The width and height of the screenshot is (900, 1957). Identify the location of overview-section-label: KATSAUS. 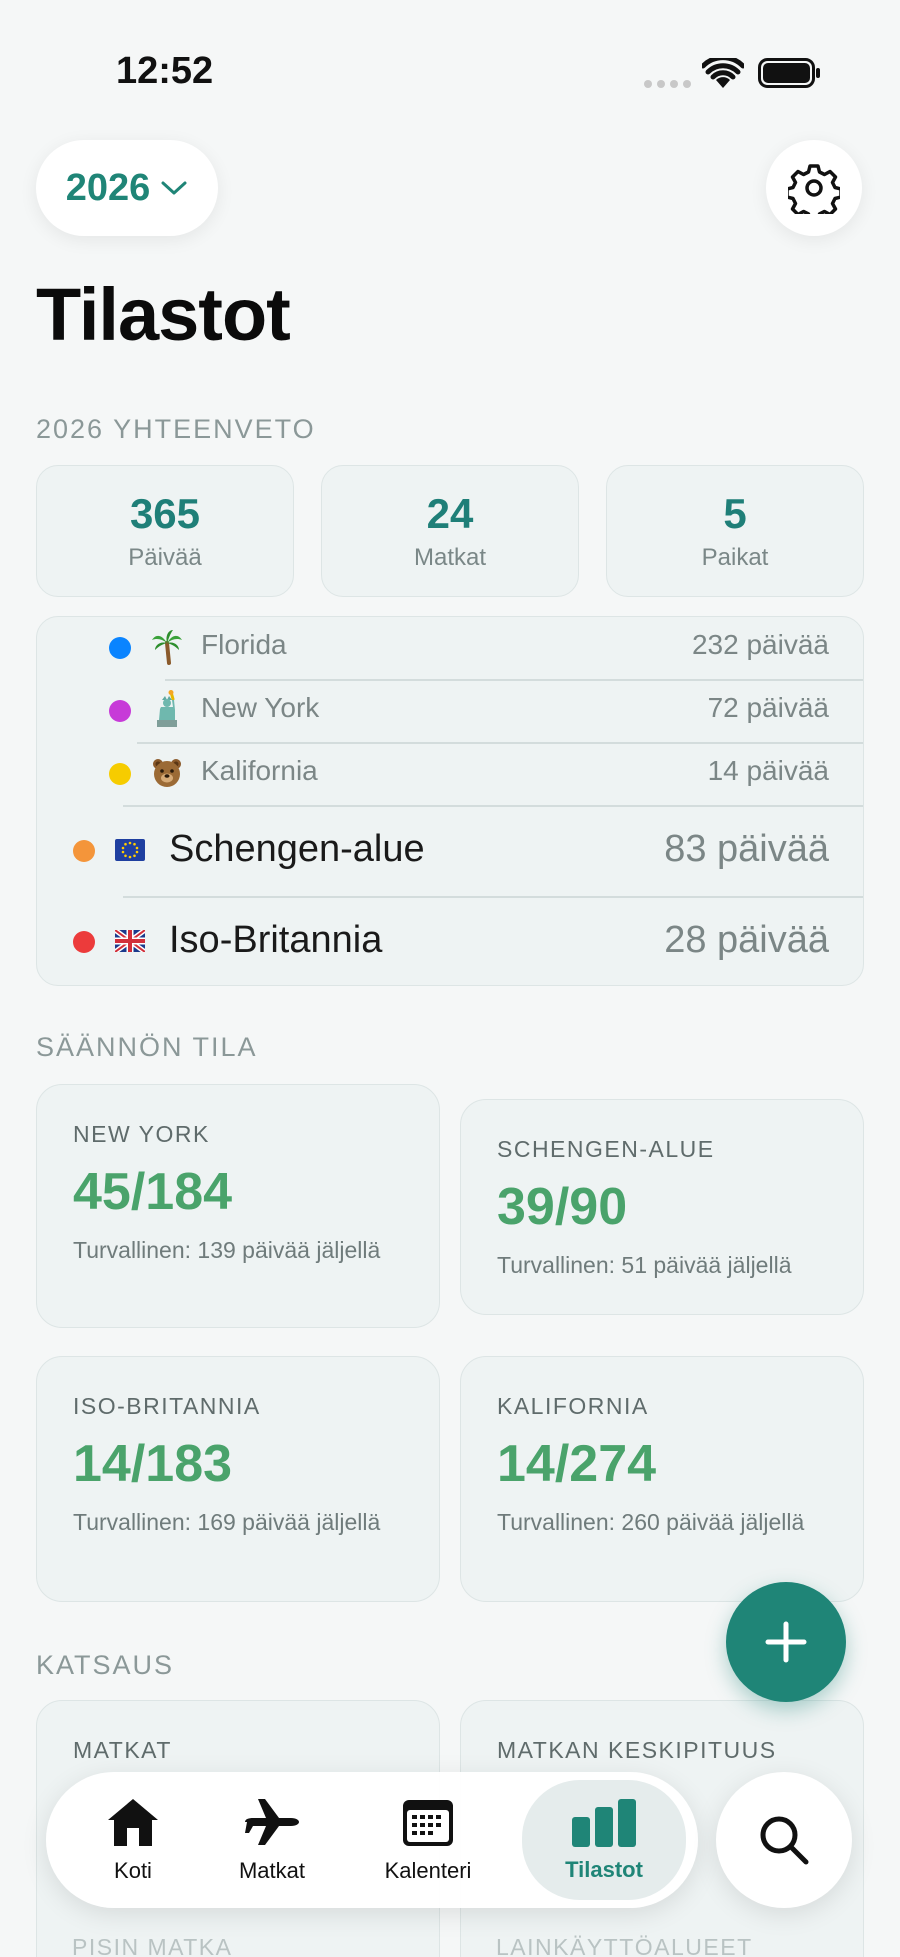
(105, 1665).